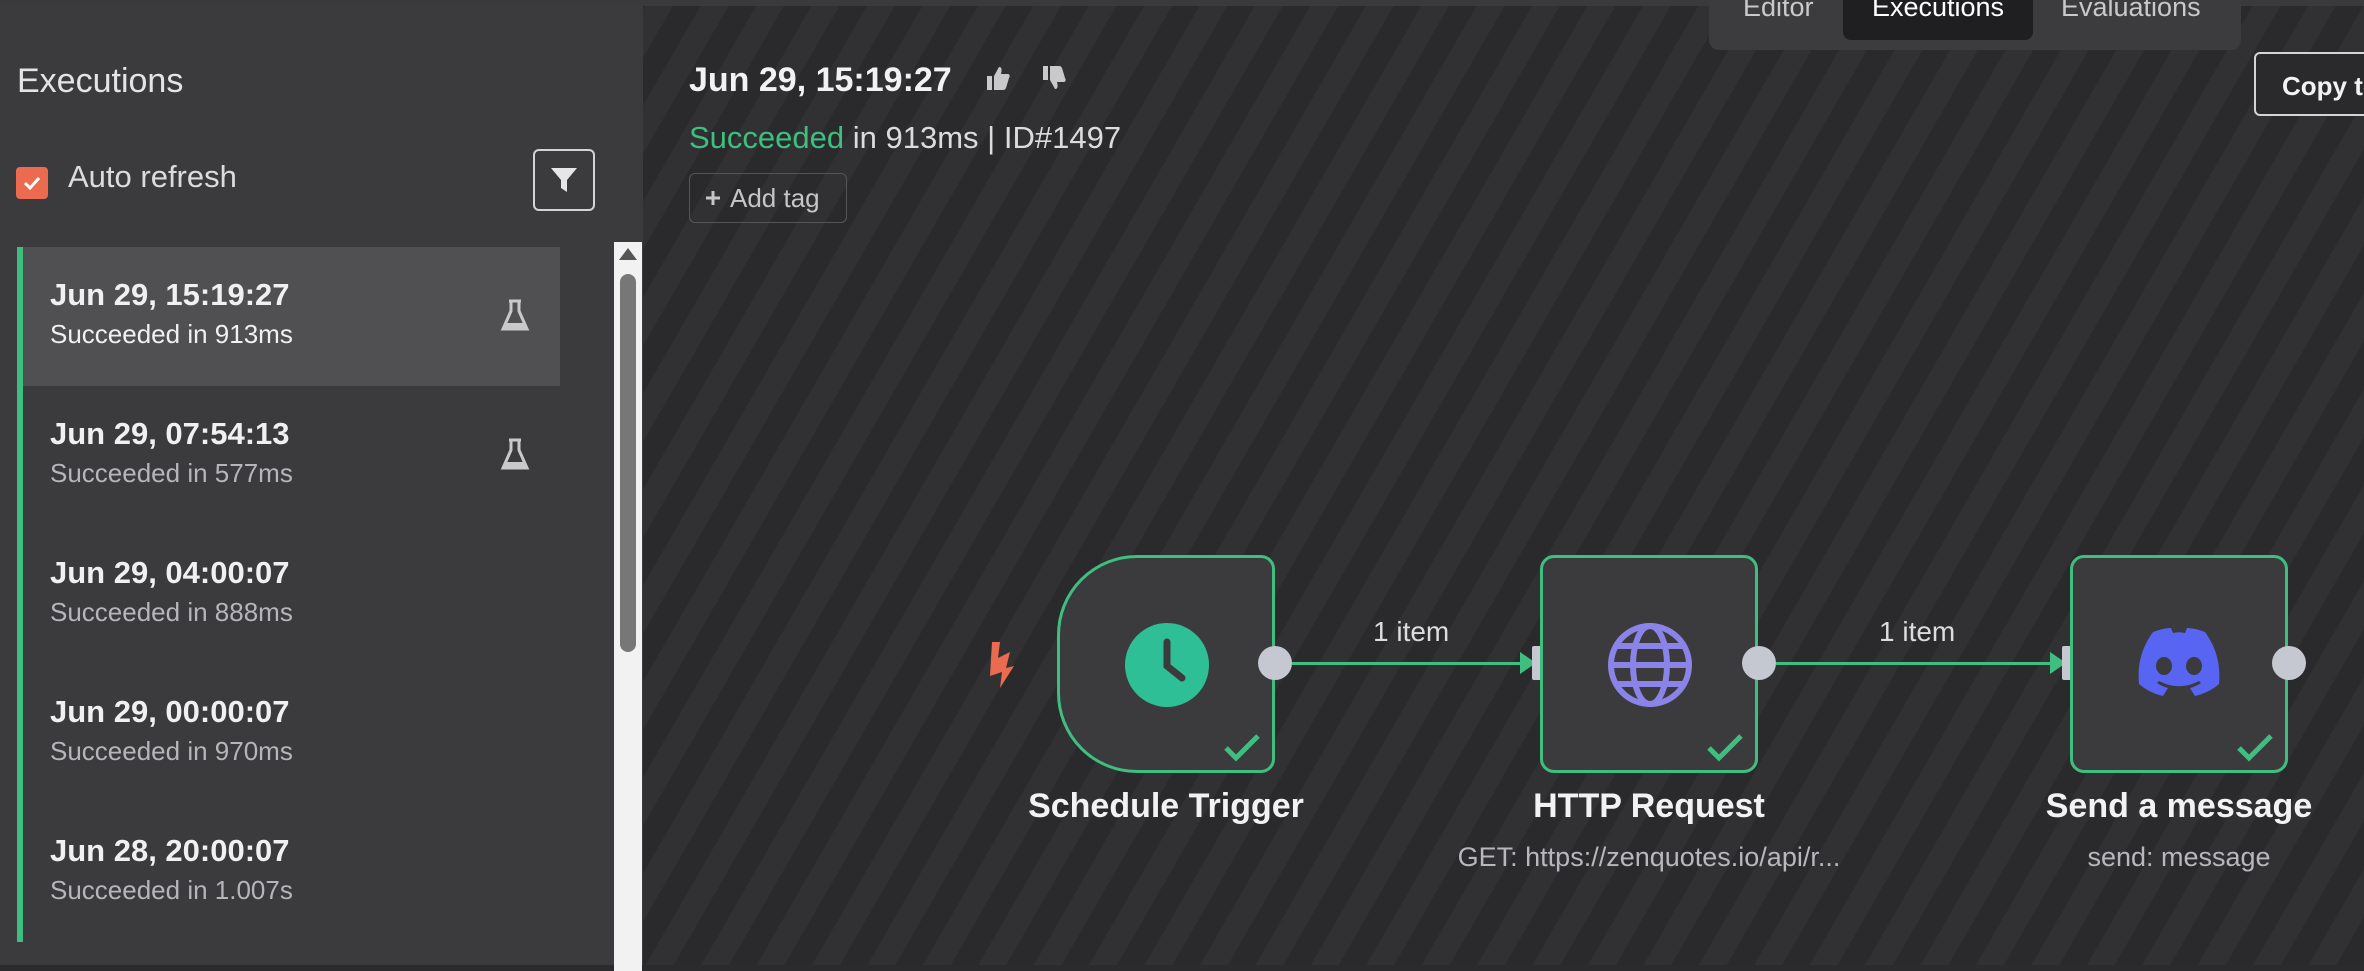  Describe the element at coordinates (998, 78) in the screenshot. I see `thumbs-up-icon` at that location.